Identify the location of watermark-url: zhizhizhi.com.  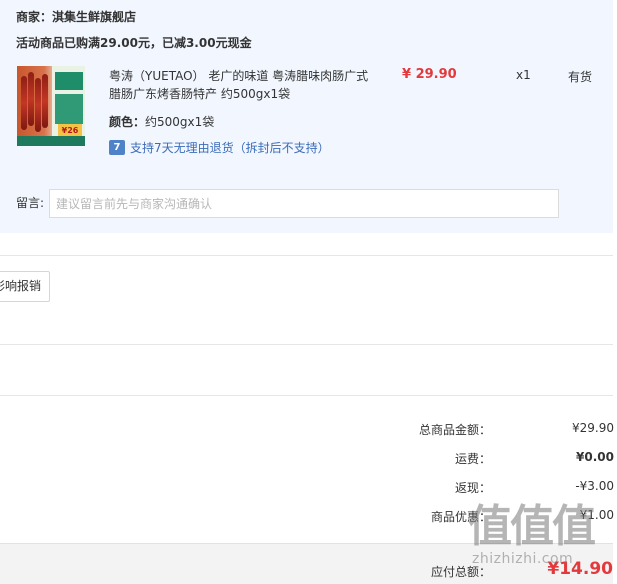
(523, 559).